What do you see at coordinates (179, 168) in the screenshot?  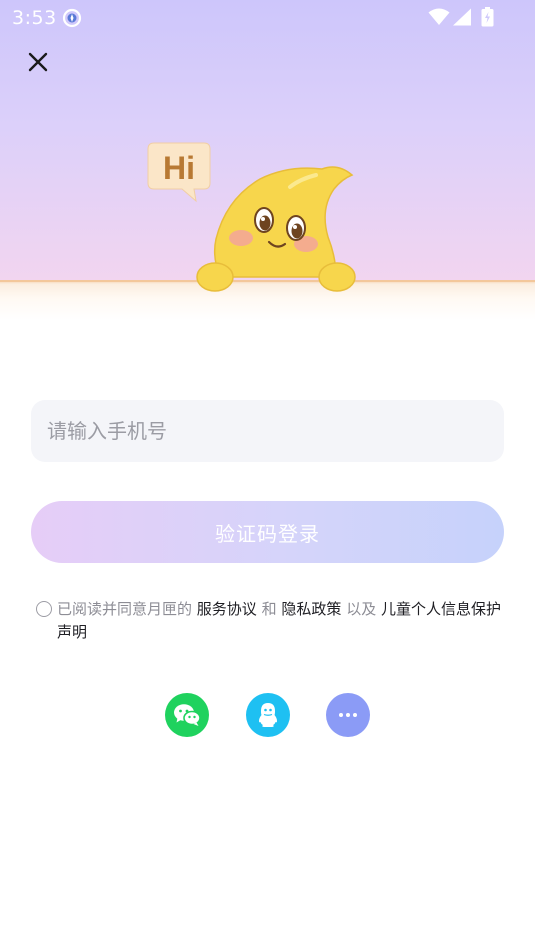 I see `mascot-bubble-text: Hi` at bounding box center [179, 168].